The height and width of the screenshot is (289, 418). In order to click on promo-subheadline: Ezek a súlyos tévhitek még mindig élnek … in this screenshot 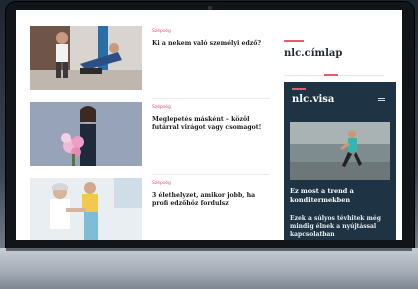, I will do `click(340, 227)`.